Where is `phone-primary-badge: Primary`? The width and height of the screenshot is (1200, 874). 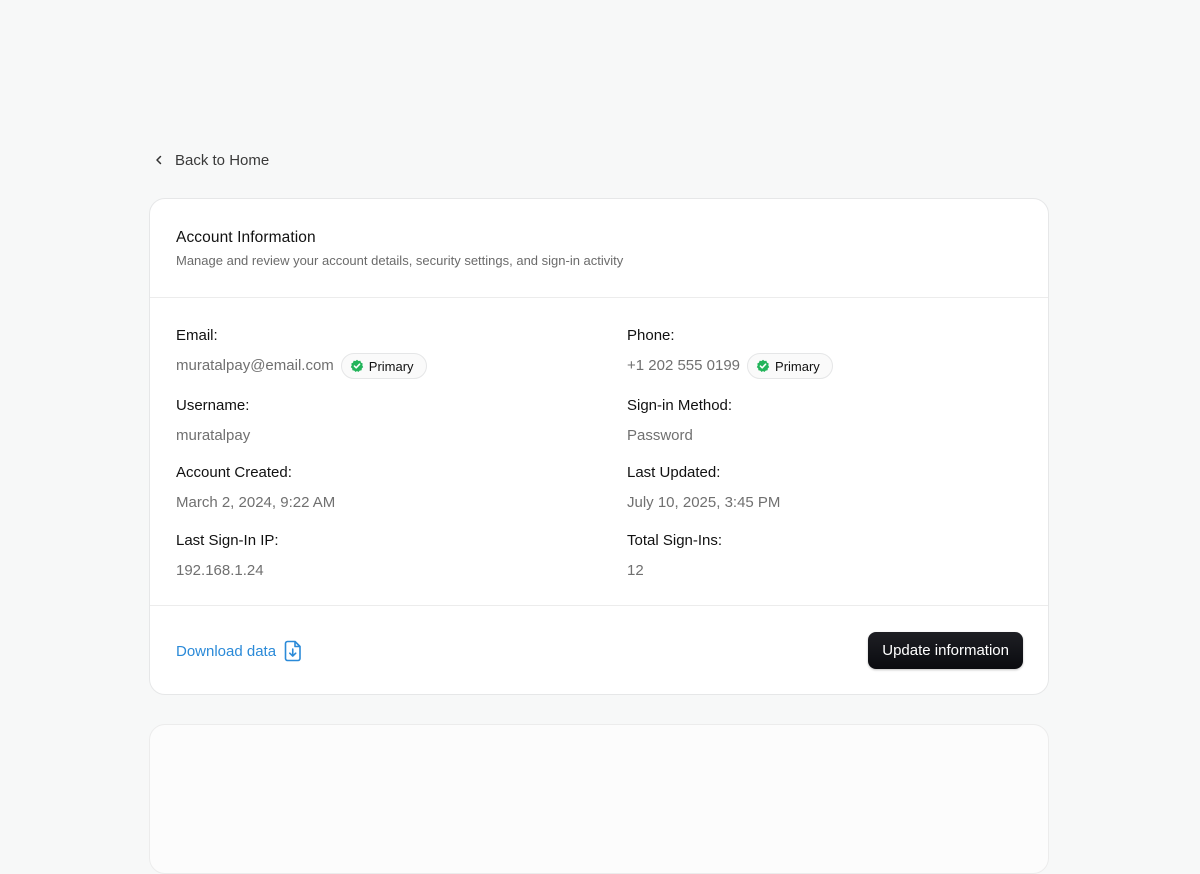
phone-primary-badge: Primary is located at coordinates (790, 366).